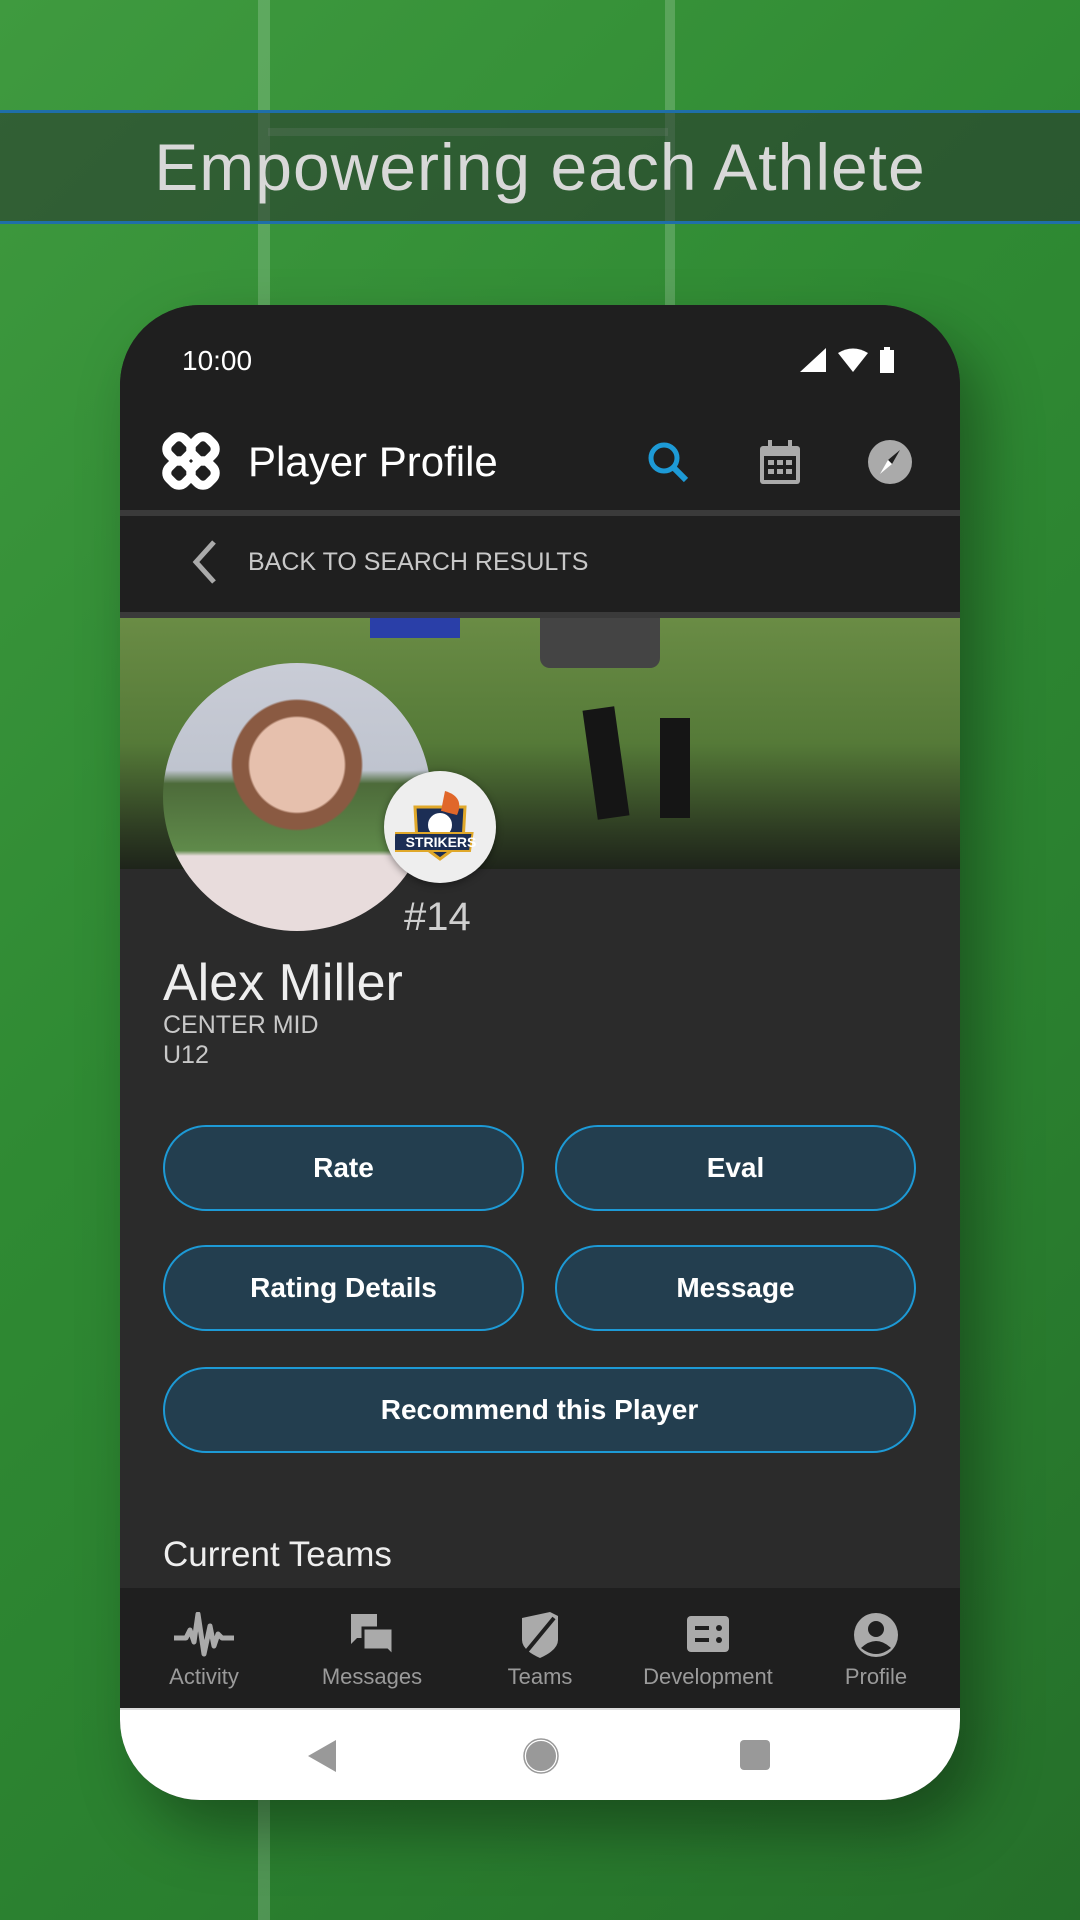 The height and width of the screenshot is (1920, 1080). I want to click on eval-button: Eval, so click(735, 1168).